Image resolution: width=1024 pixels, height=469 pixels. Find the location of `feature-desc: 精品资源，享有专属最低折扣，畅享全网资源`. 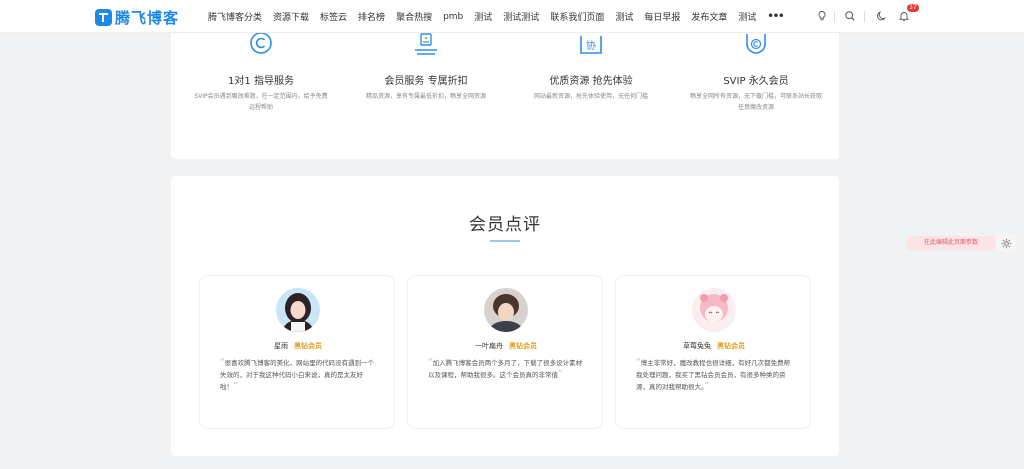

feature-desc: 精品资源，享有专属最低折扣，畅享全网资源 is located at coordinates (425, 96).